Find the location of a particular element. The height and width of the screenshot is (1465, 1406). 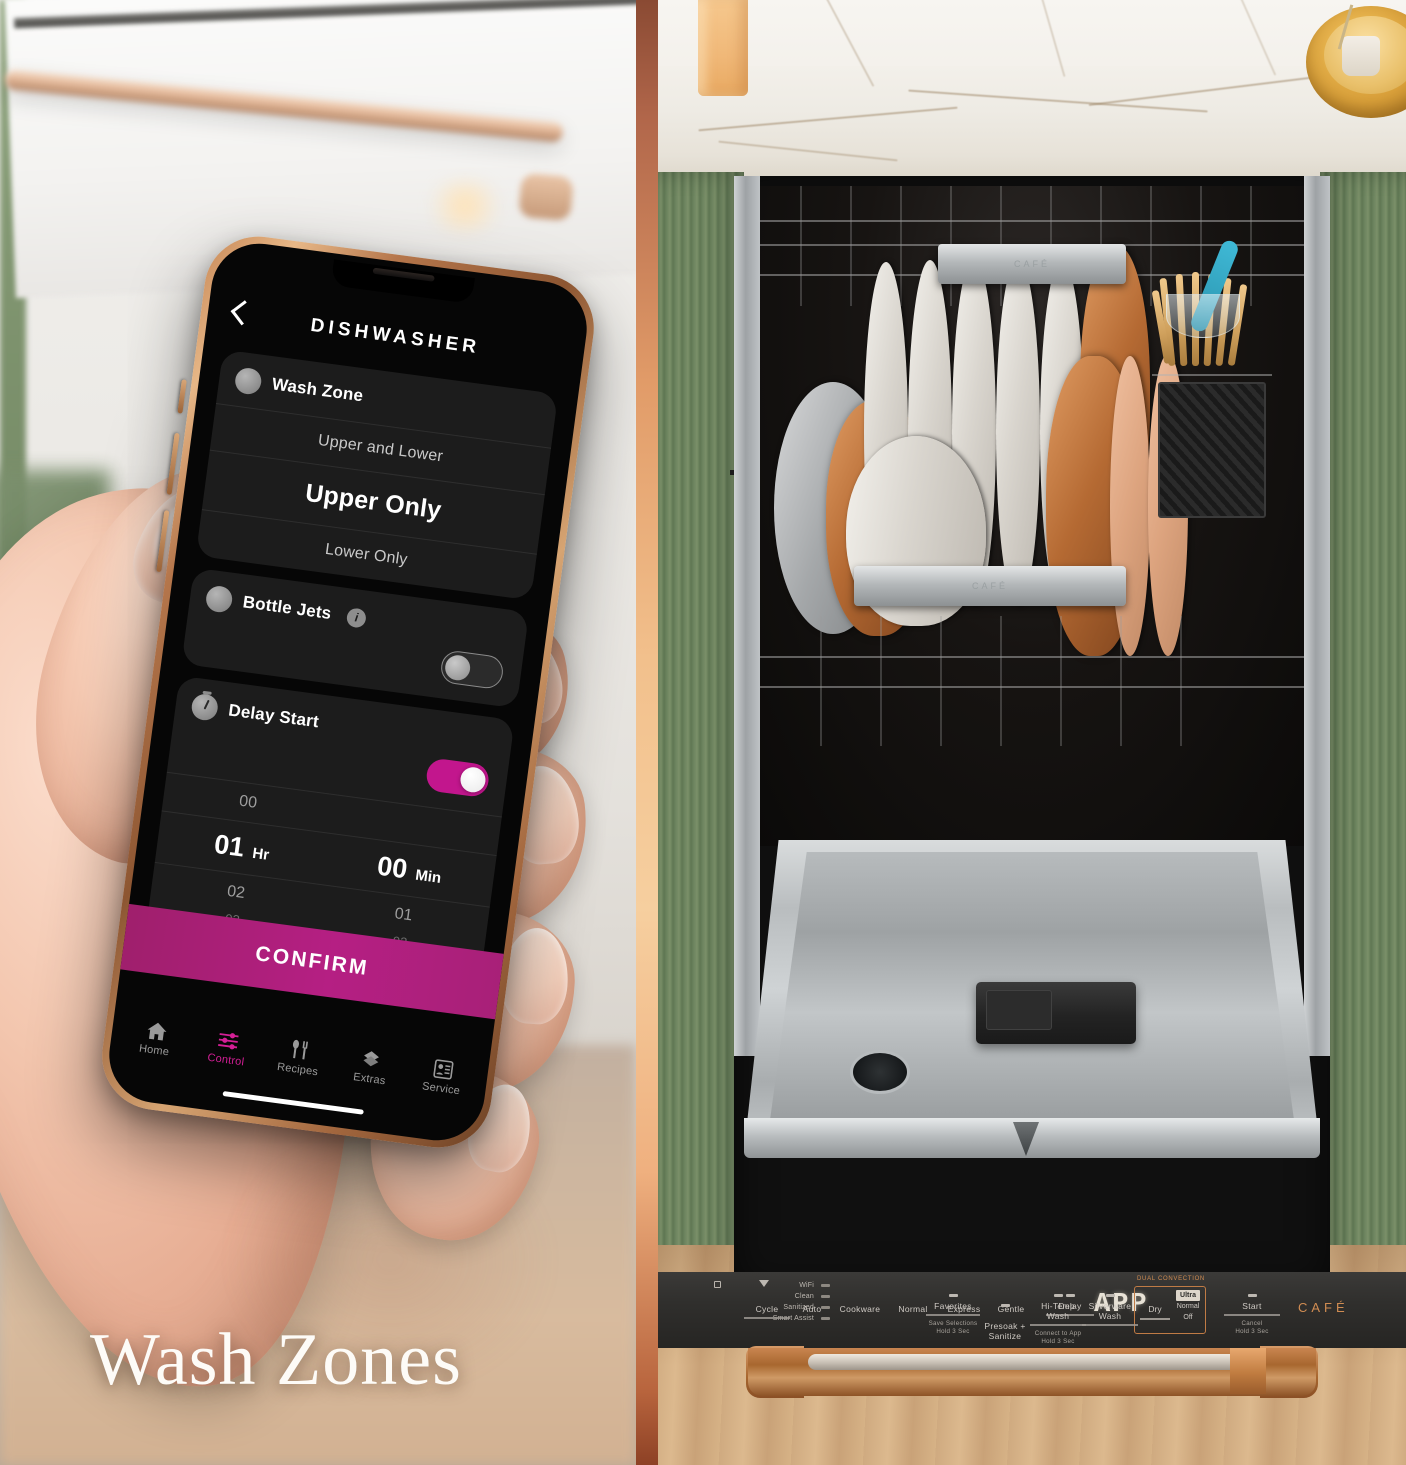

start-button-underline-decor is located at coordinates (1252, 1315).